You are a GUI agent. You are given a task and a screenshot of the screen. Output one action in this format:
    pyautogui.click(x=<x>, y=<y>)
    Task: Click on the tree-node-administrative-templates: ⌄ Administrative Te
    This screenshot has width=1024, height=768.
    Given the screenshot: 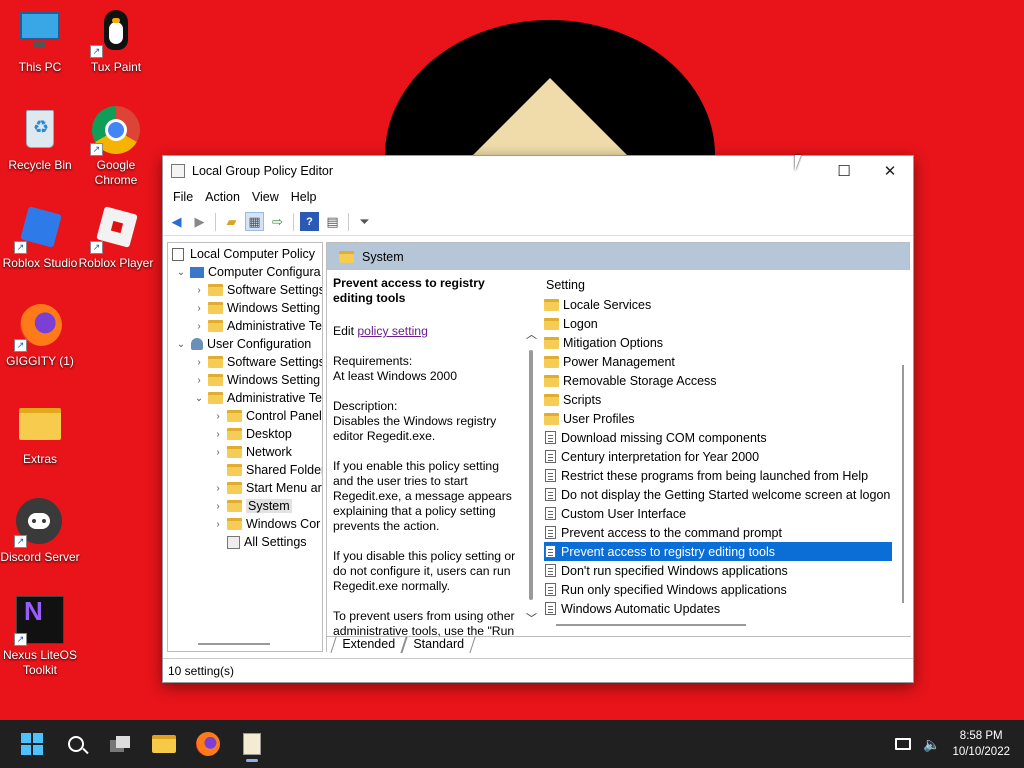 What is the action you would take?
    pyautogui.click(x=257, y=398)
    